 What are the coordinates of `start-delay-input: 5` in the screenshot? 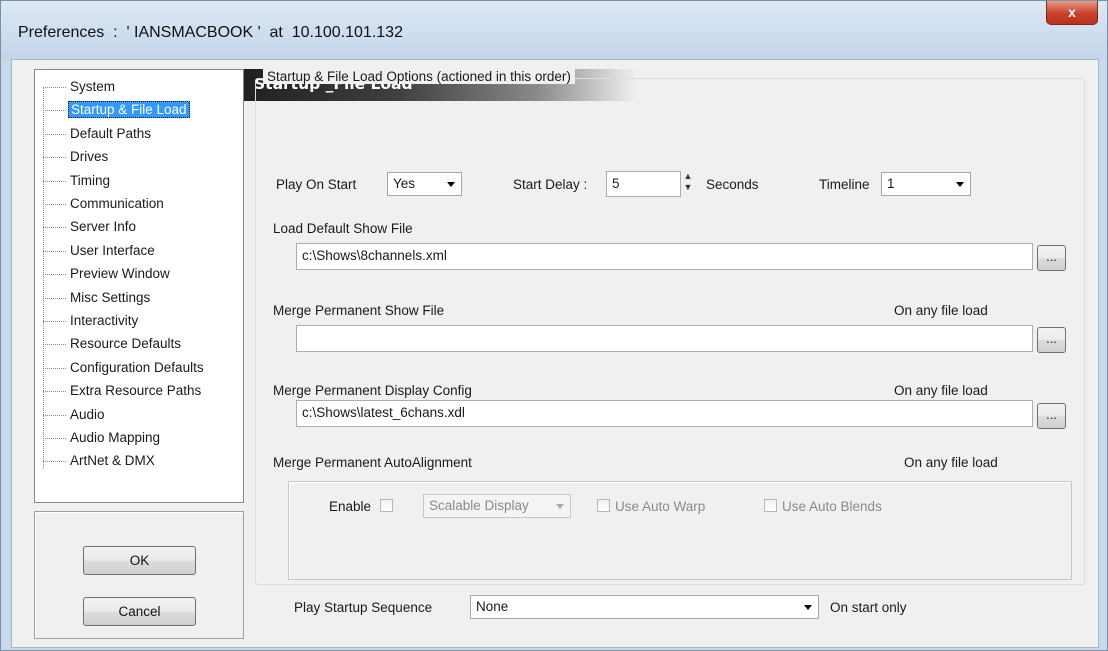 It's located at (643, 184).